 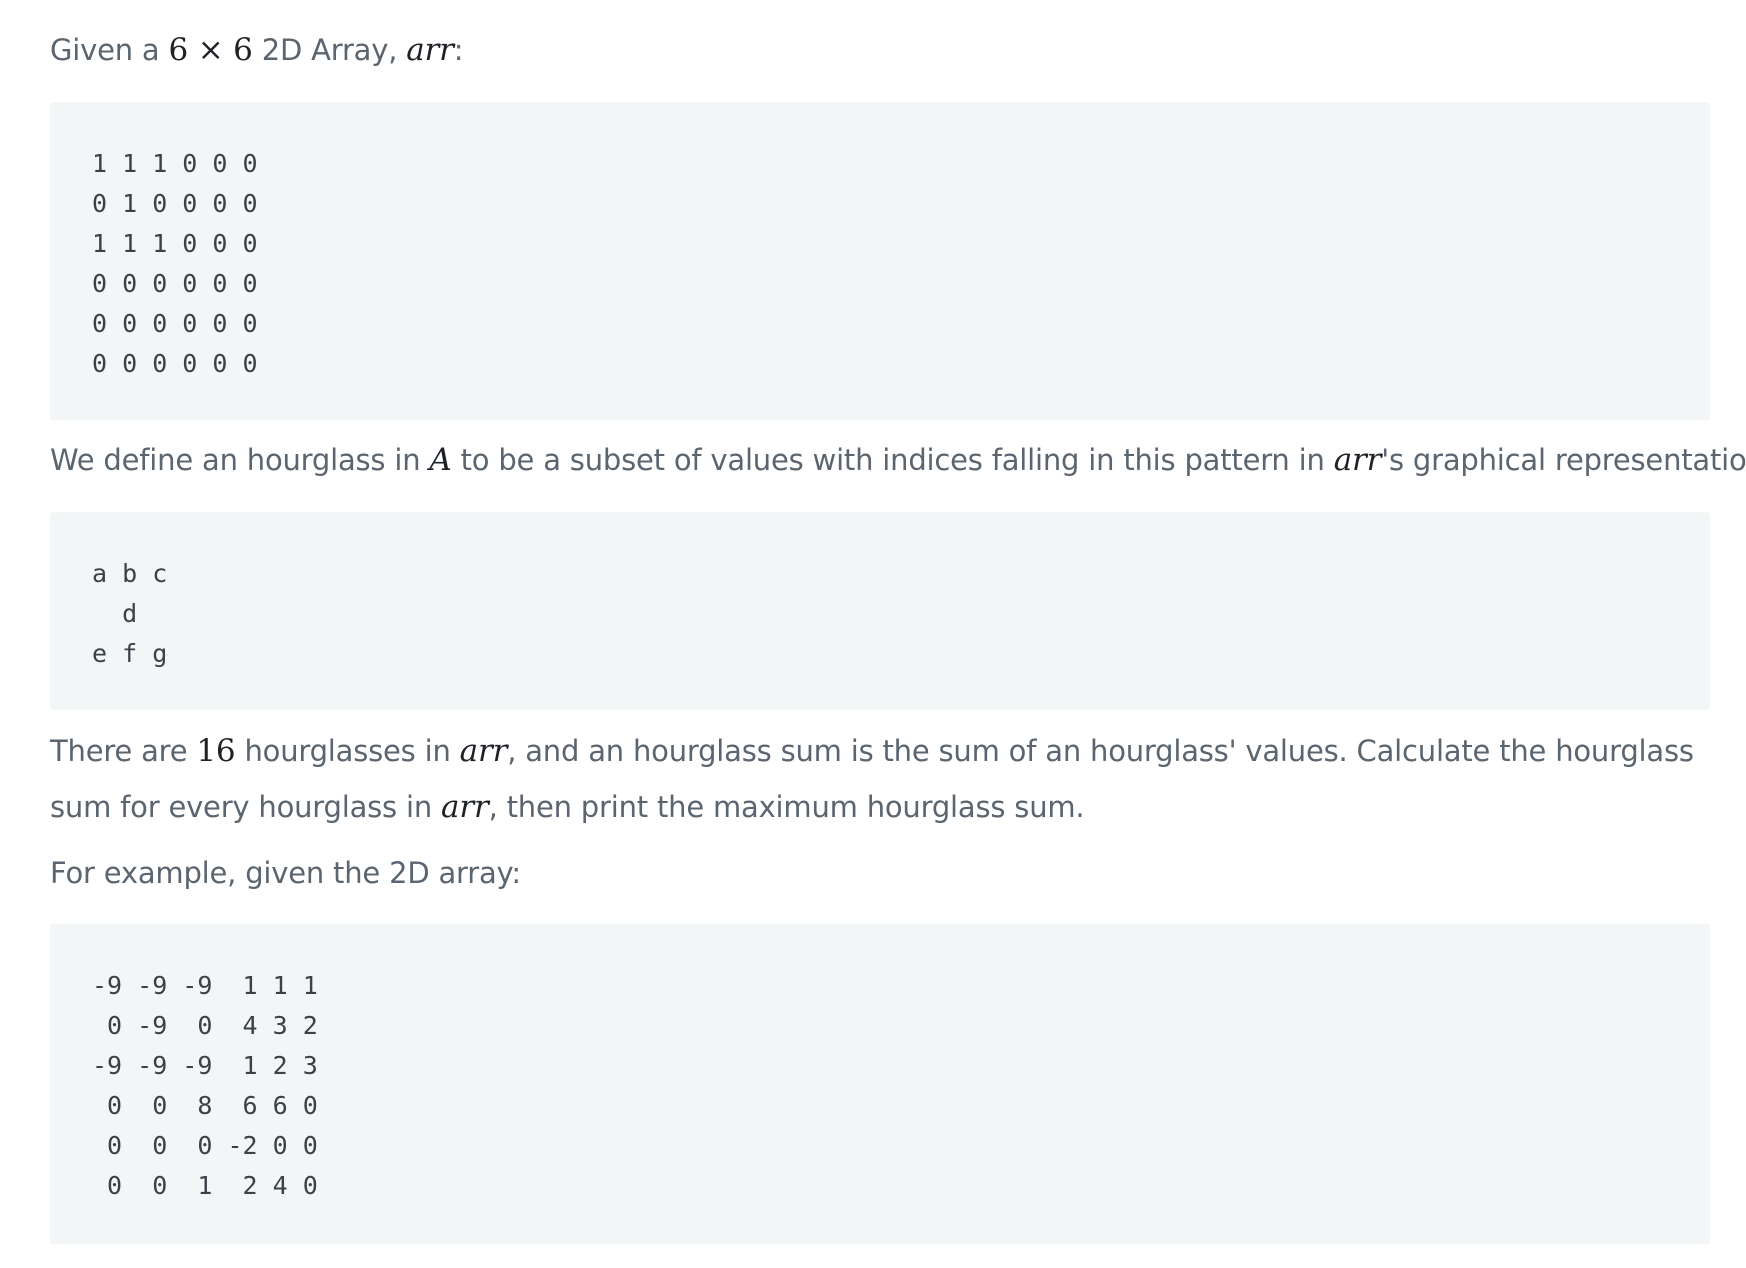 I want to click on intro-prefix: Given a, so click(x=109, y=50).